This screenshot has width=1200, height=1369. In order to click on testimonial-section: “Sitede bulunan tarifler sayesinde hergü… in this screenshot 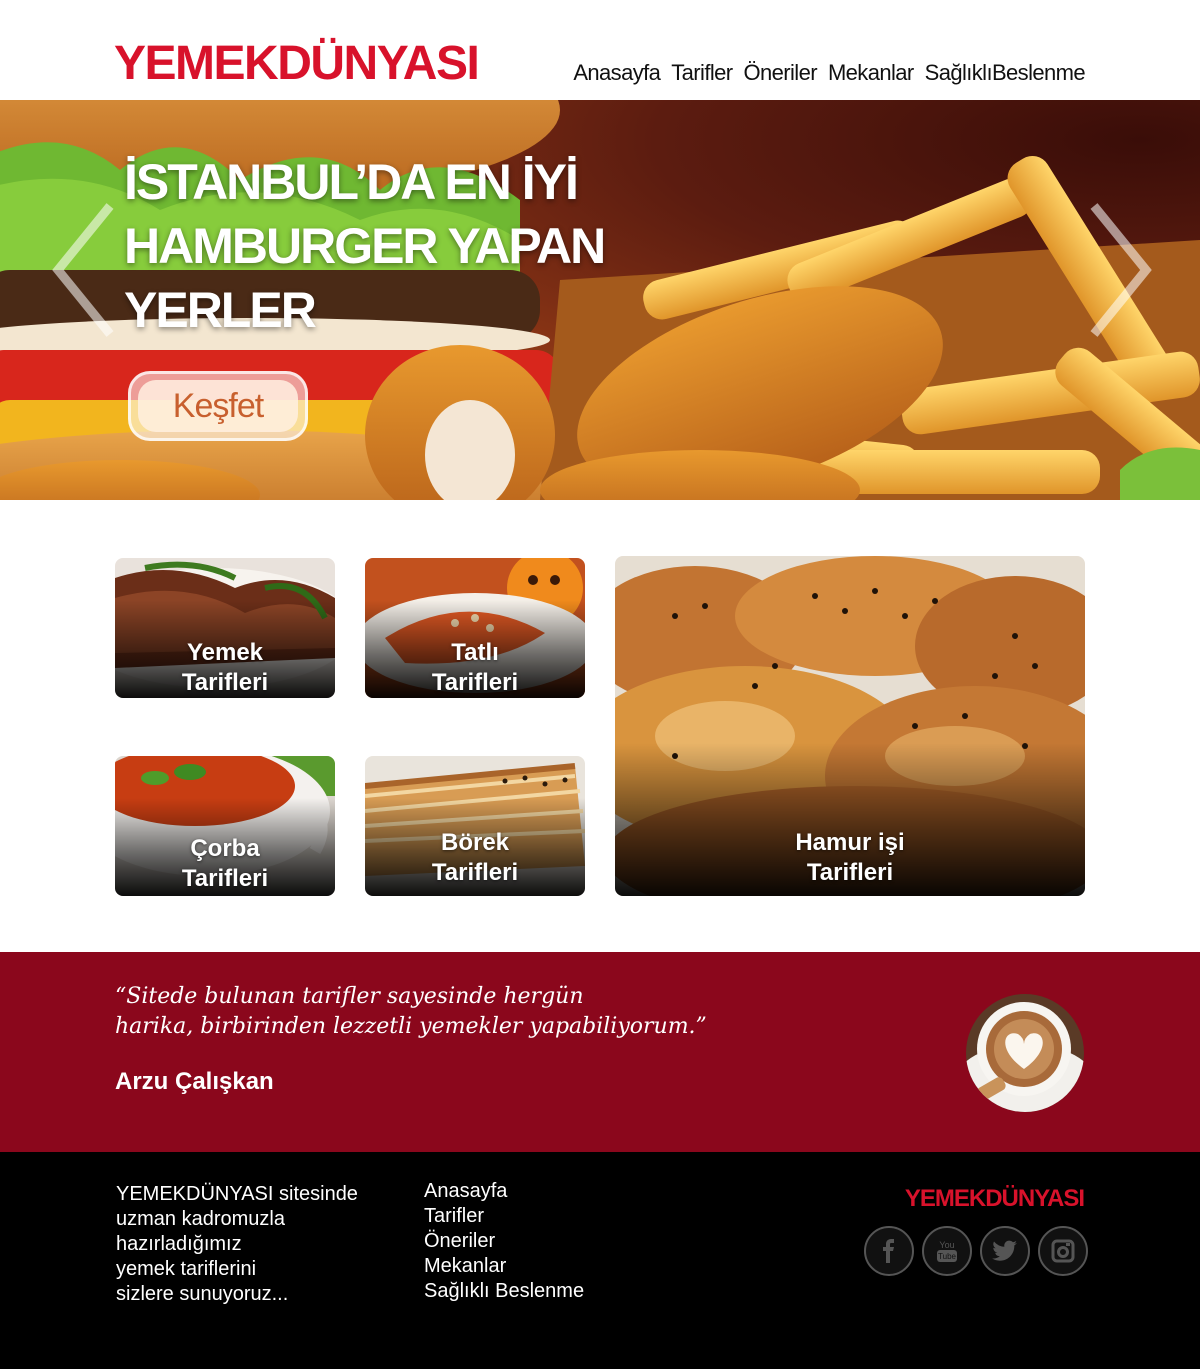, I will do `click(600, 1052)`.